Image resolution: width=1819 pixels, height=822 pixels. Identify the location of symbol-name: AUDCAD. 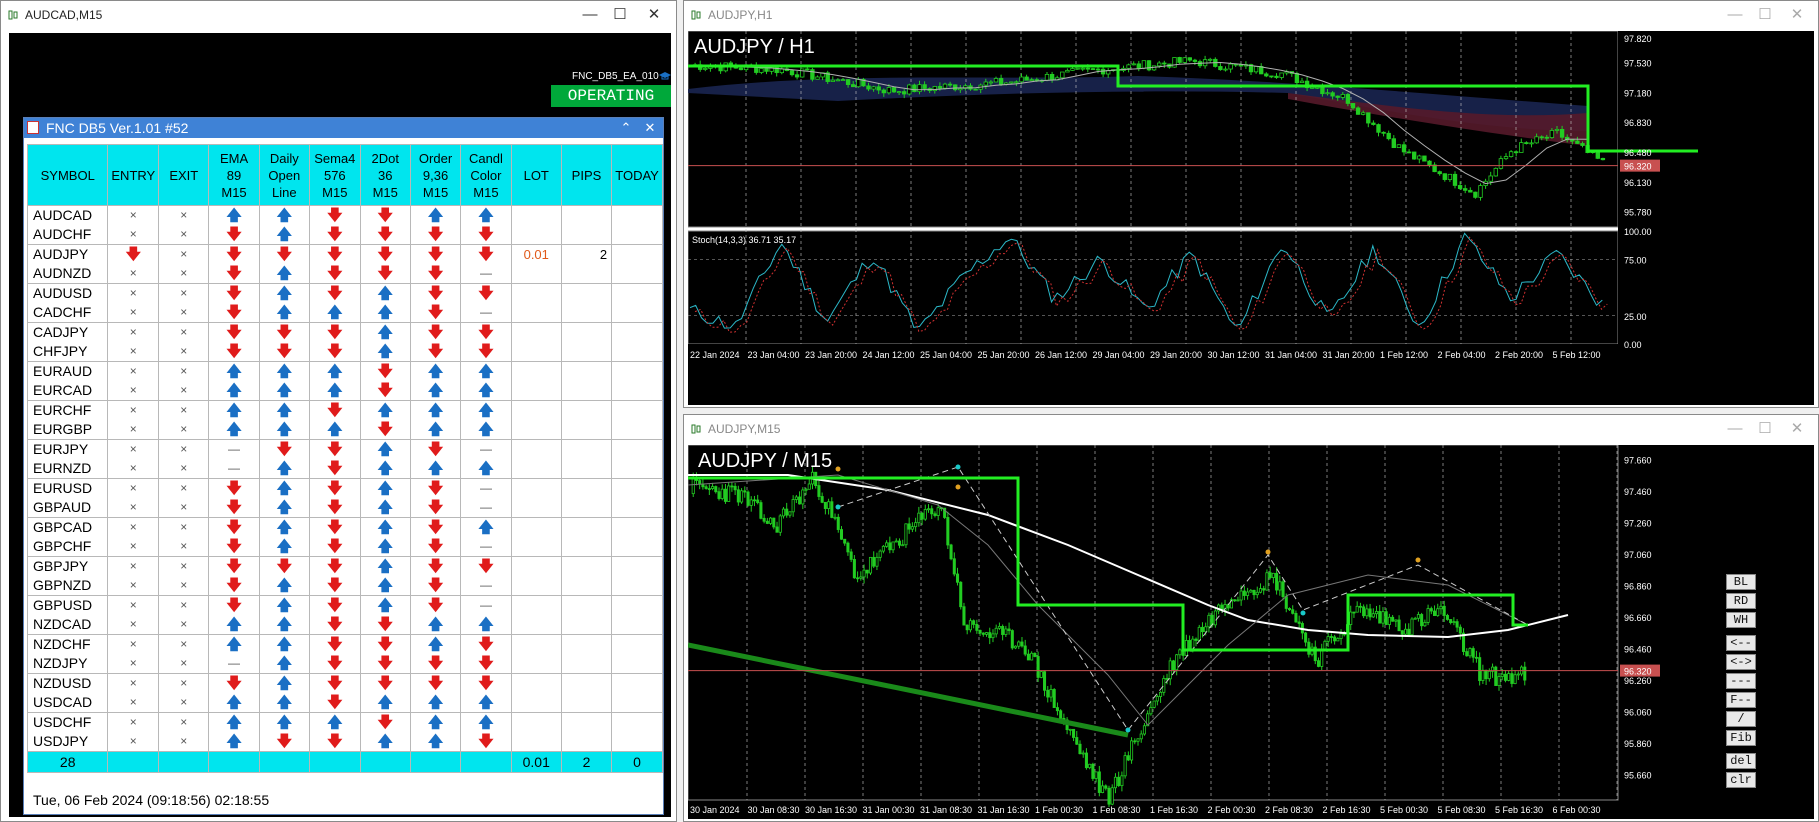
(70, 215).